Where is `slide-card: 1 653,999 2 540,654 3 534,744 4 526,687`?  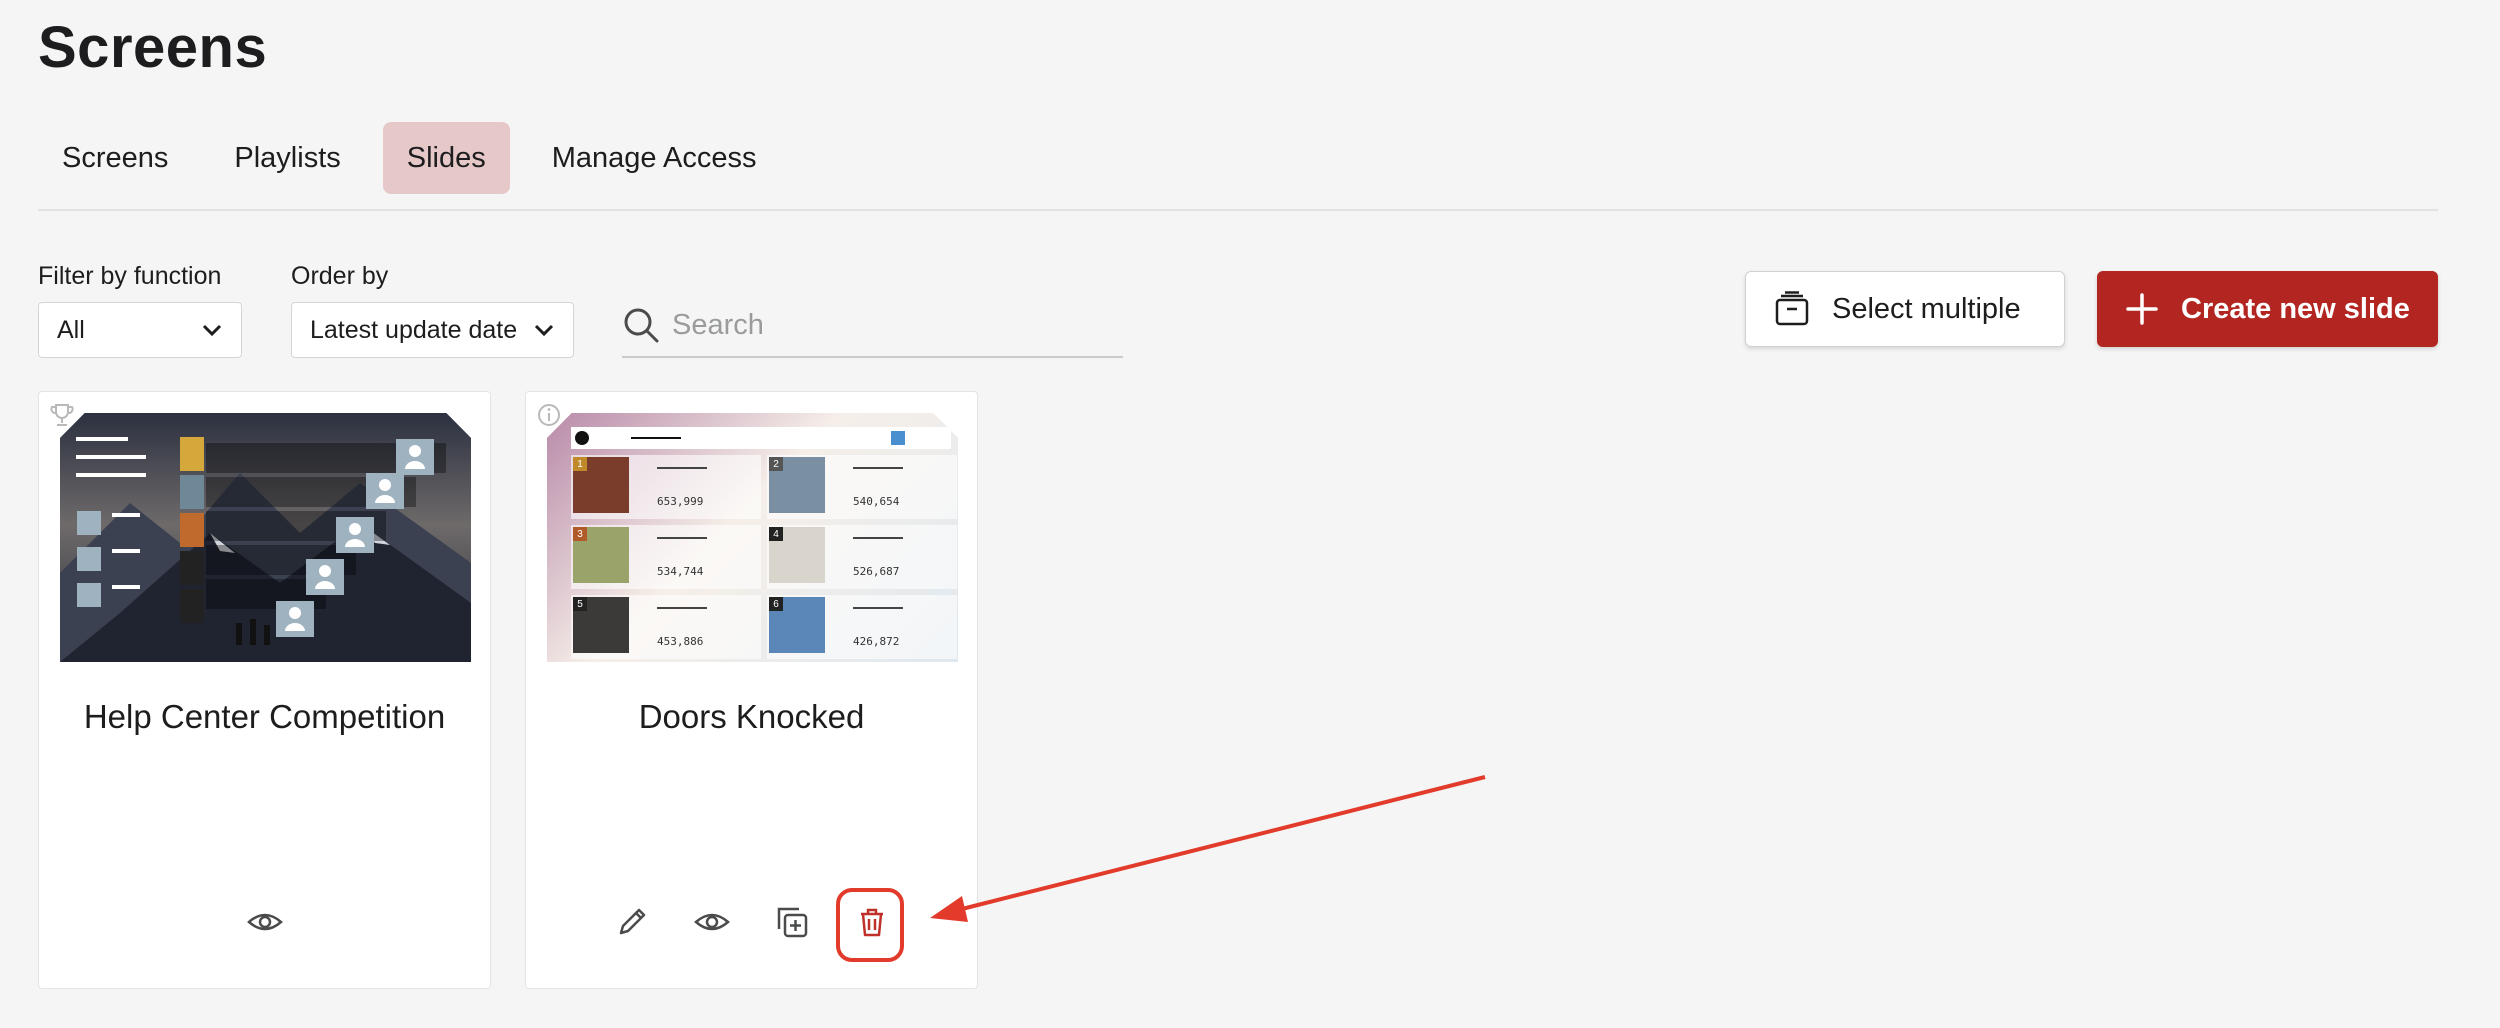 slide-card: 1 653,999 2 540,654 3 534,744 4 526,687 is located at coordinates (751, 690).